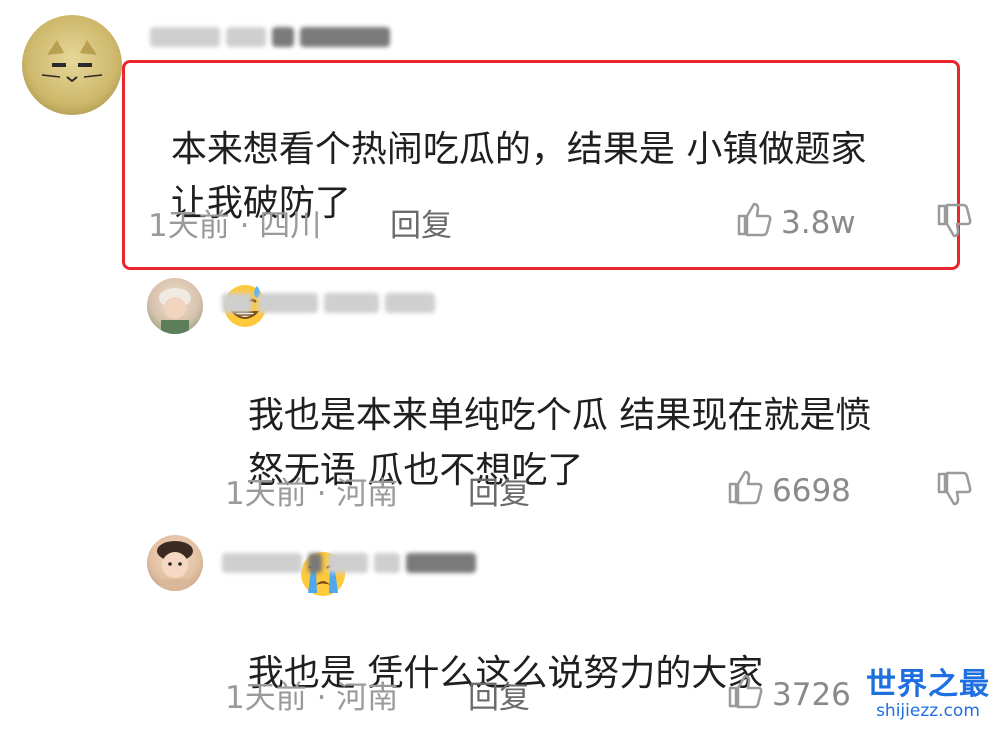  I want to click on site-watermark: 世界之最 shijiezz.com, so click(928, 690).